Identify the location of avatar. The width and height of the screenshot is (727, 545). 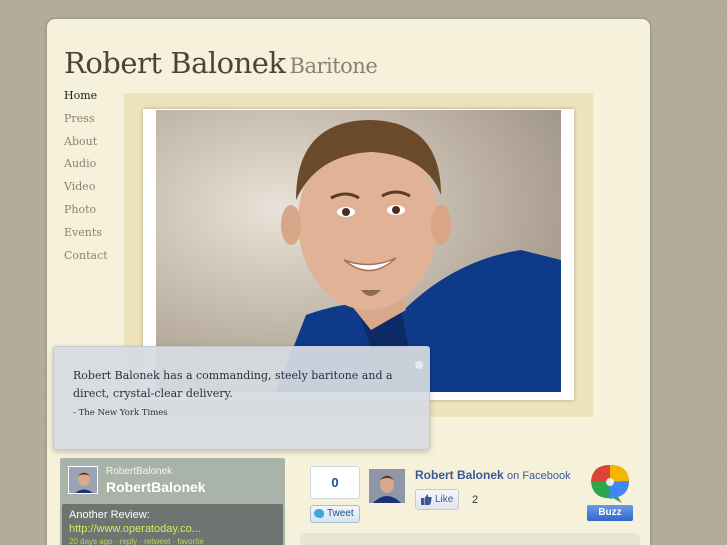
(83, 480).